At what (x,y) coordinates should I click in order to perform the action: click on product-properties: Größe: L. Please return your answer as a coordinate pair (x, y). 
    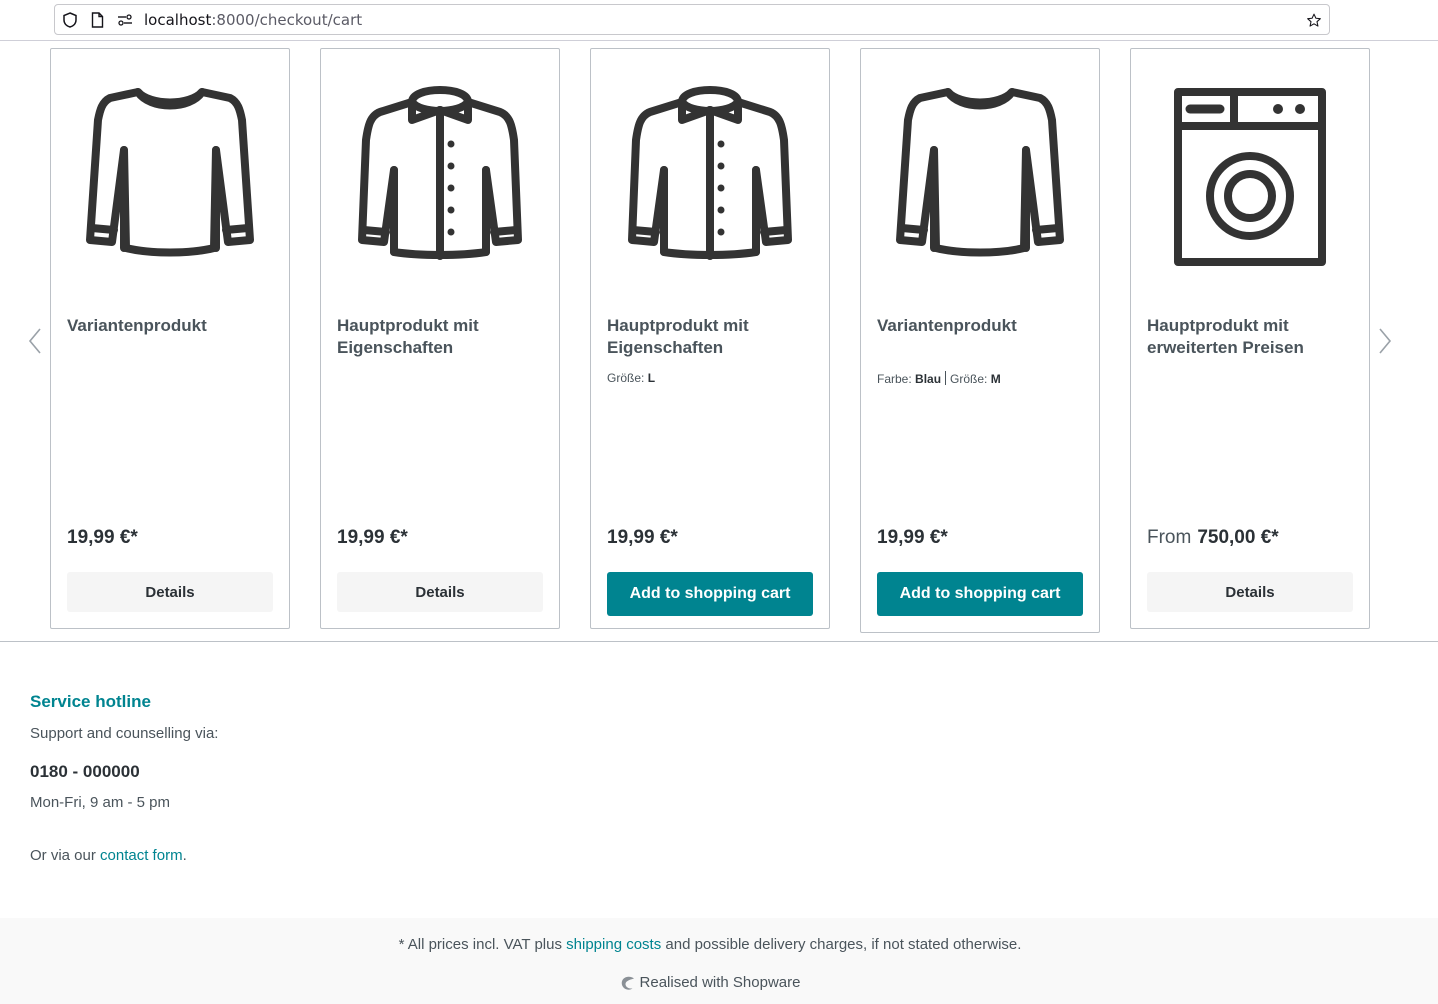
    Looking at the image, I should click on (631, 378).